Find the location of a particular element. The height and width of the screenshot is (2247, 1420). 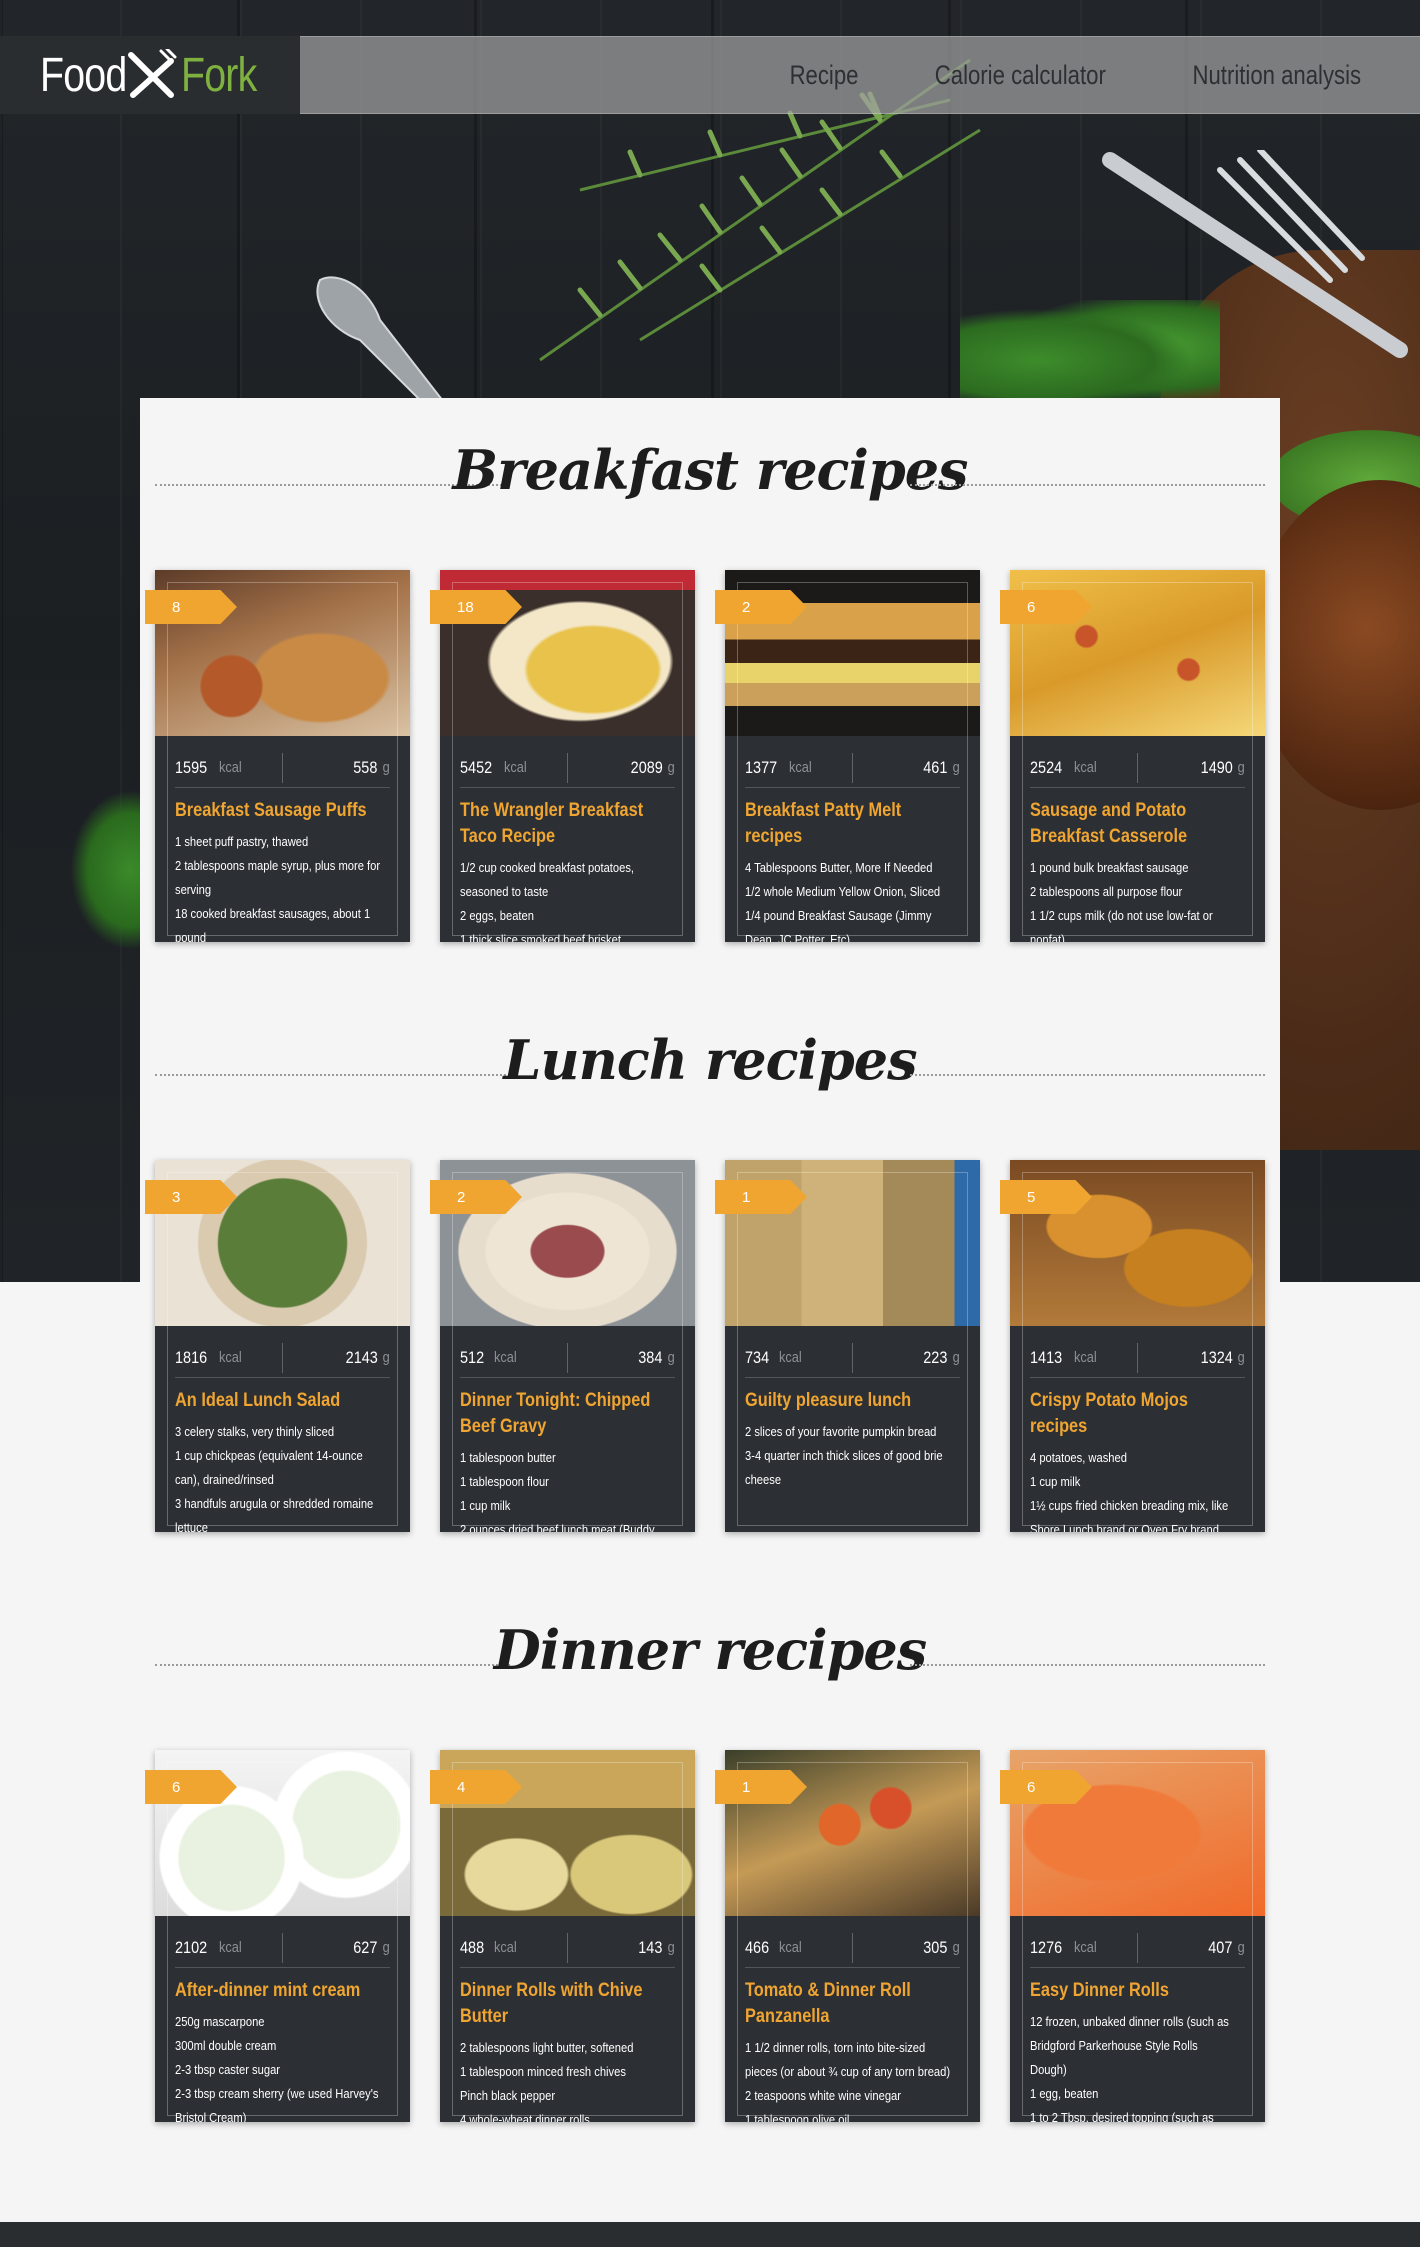

calories-value: 2524 is located at coordinates (1046, 767).